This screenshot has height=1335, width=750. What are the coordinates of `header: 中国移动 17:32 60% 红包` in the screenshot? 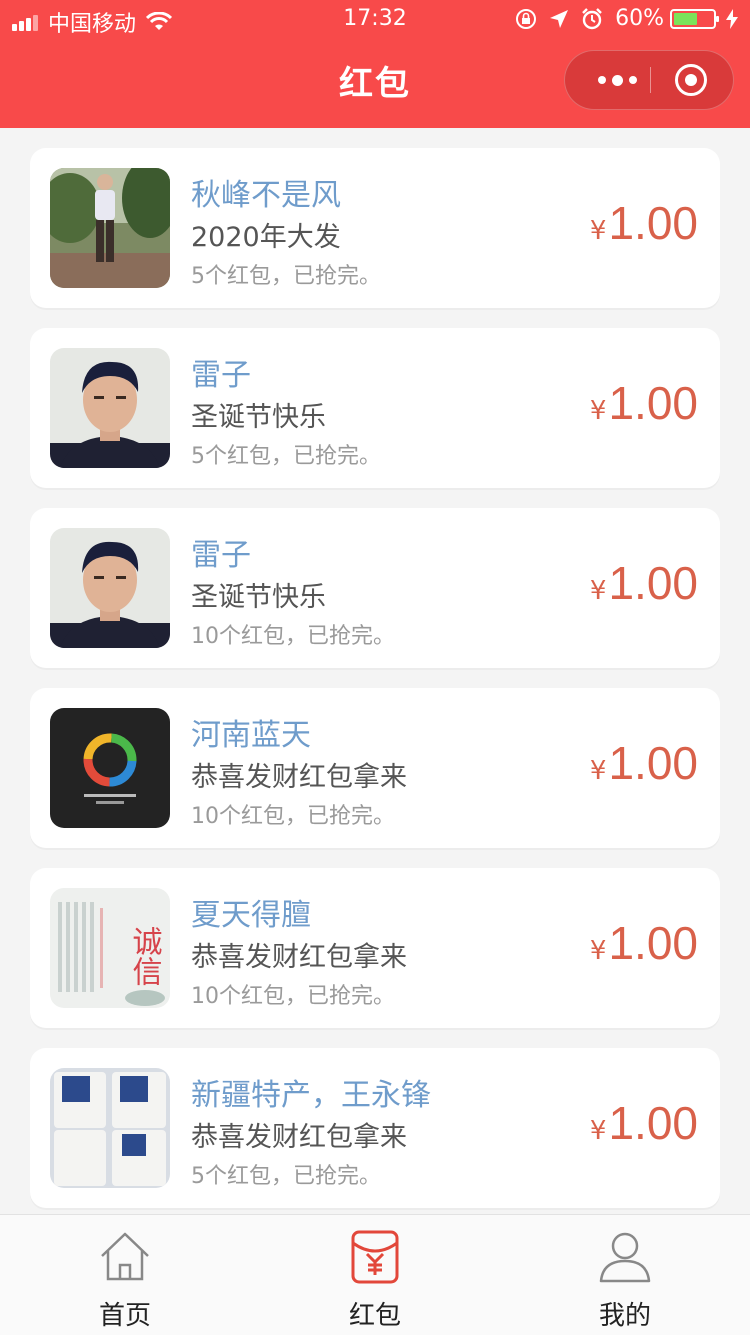 It's located at (375, 64).